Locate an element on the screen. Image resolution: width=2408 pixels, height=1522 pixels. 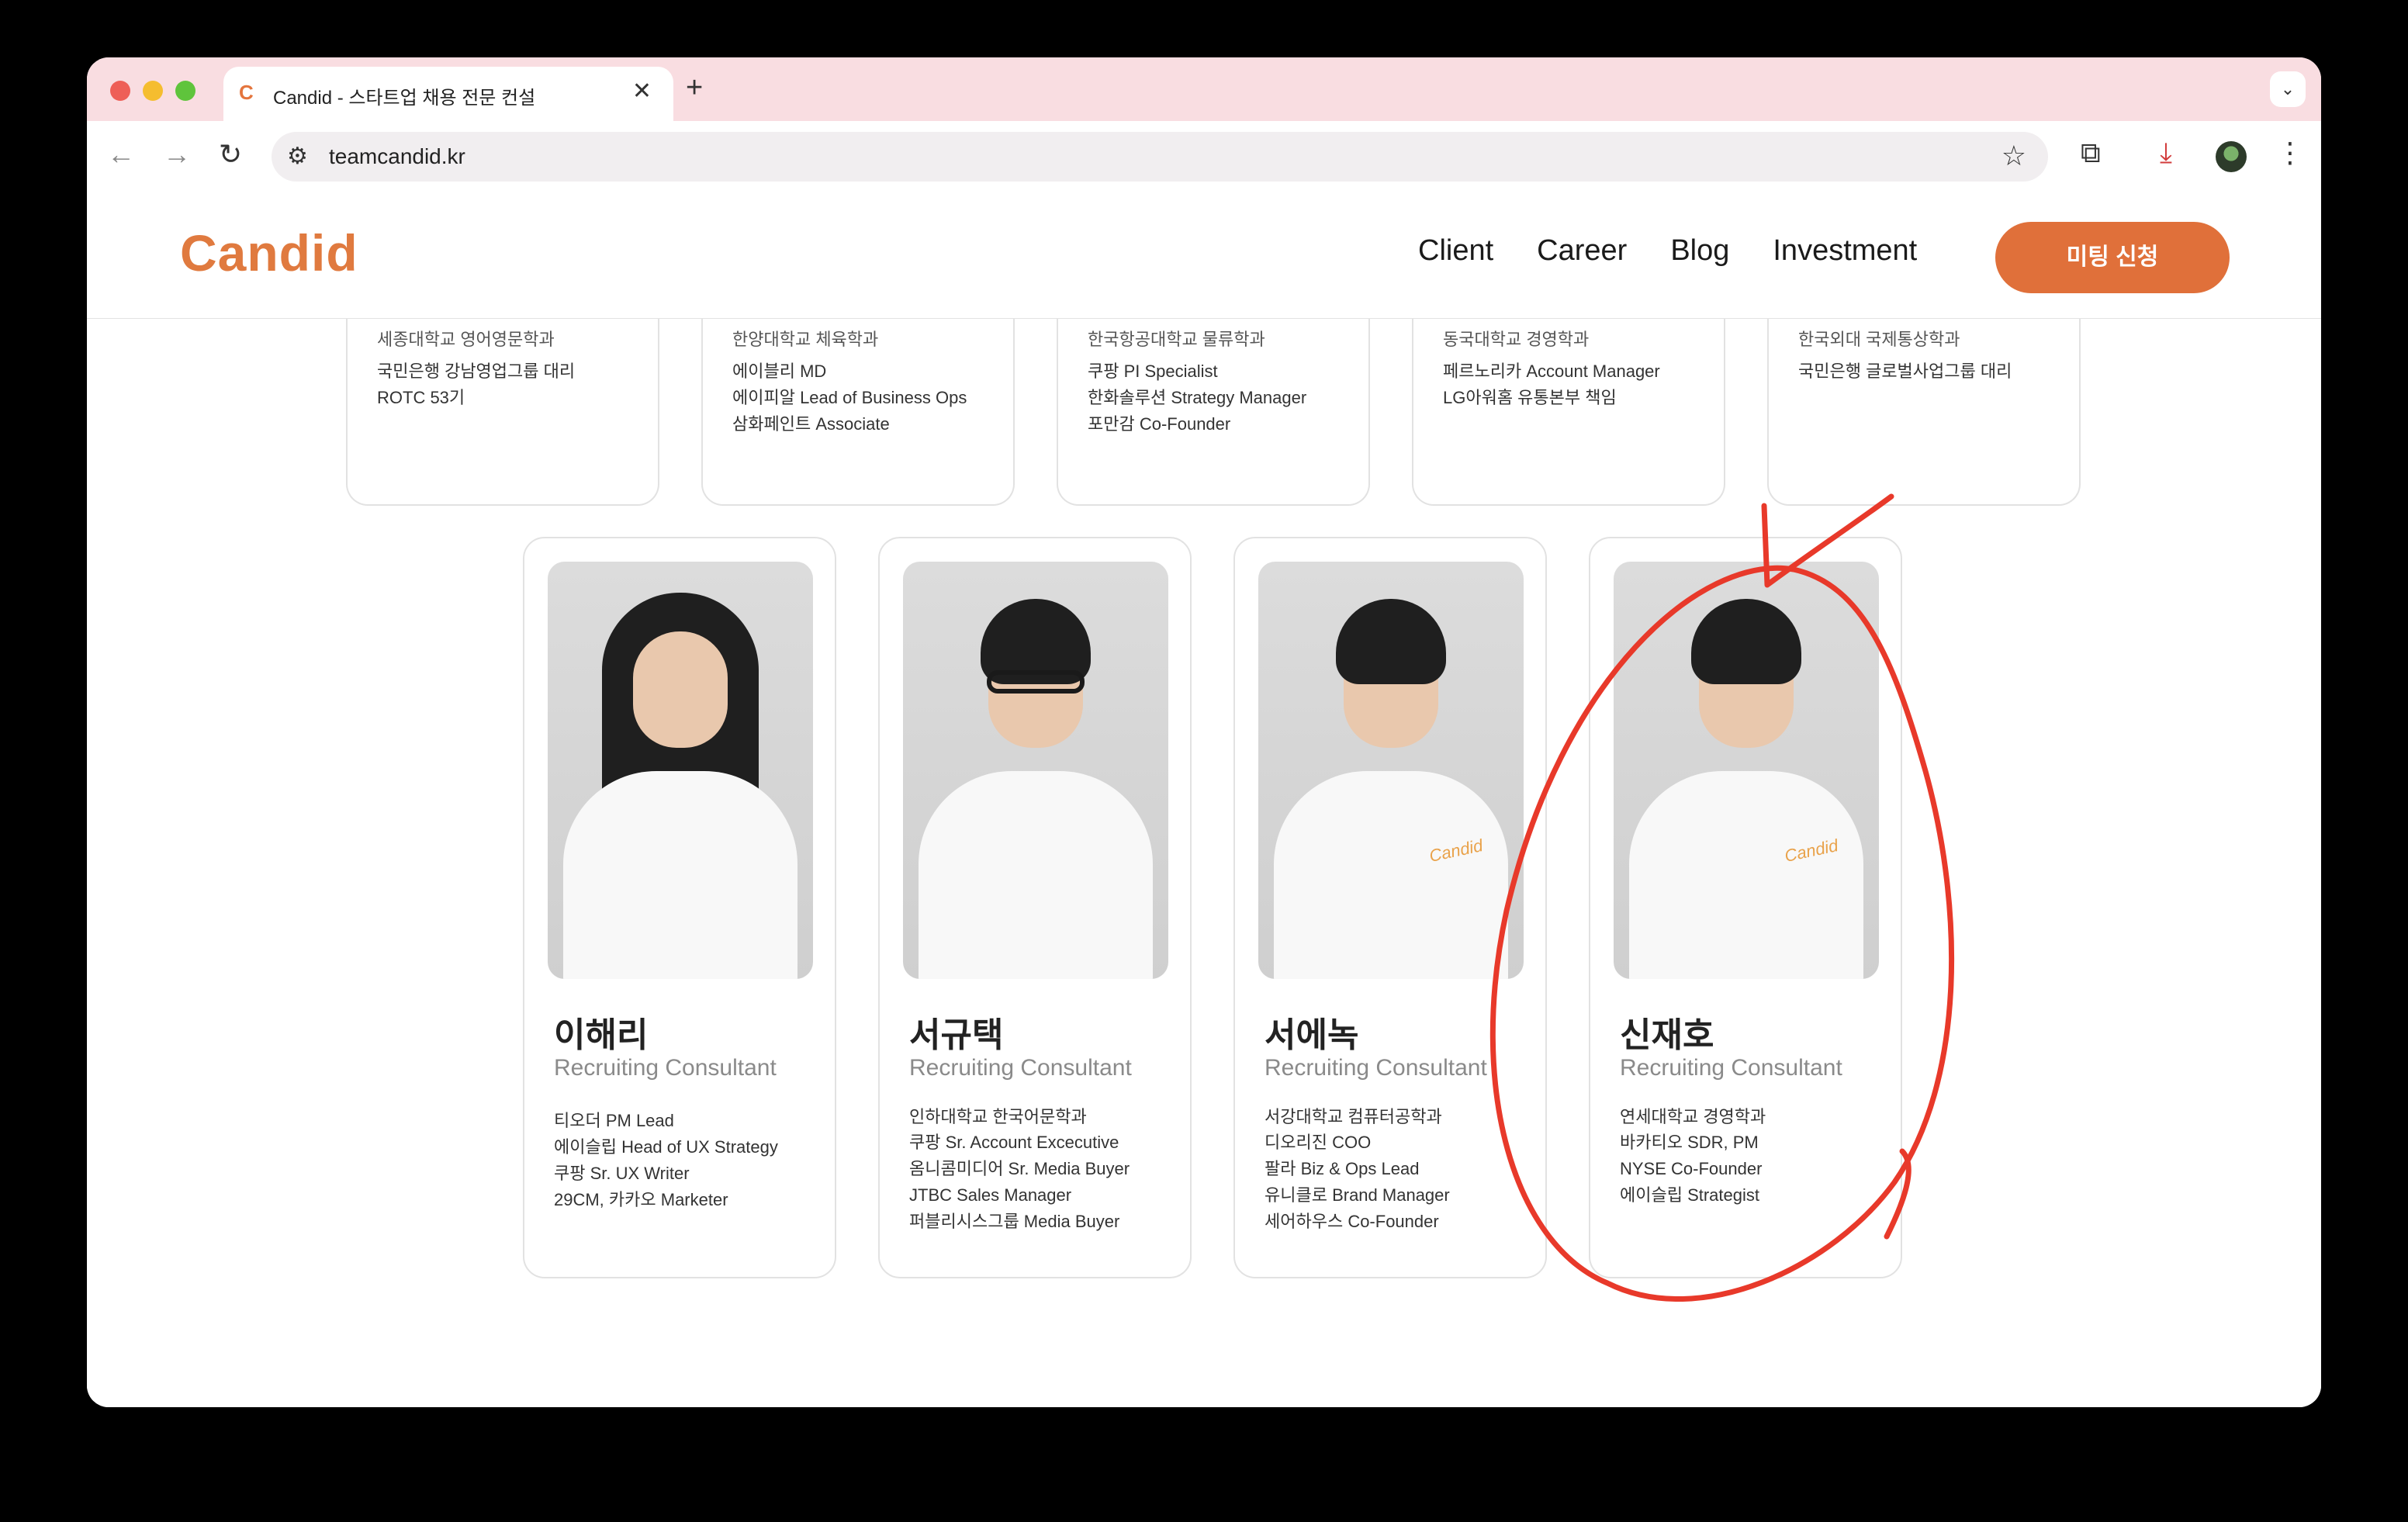
favicon-icon: C is located at coordinates (246, 92).